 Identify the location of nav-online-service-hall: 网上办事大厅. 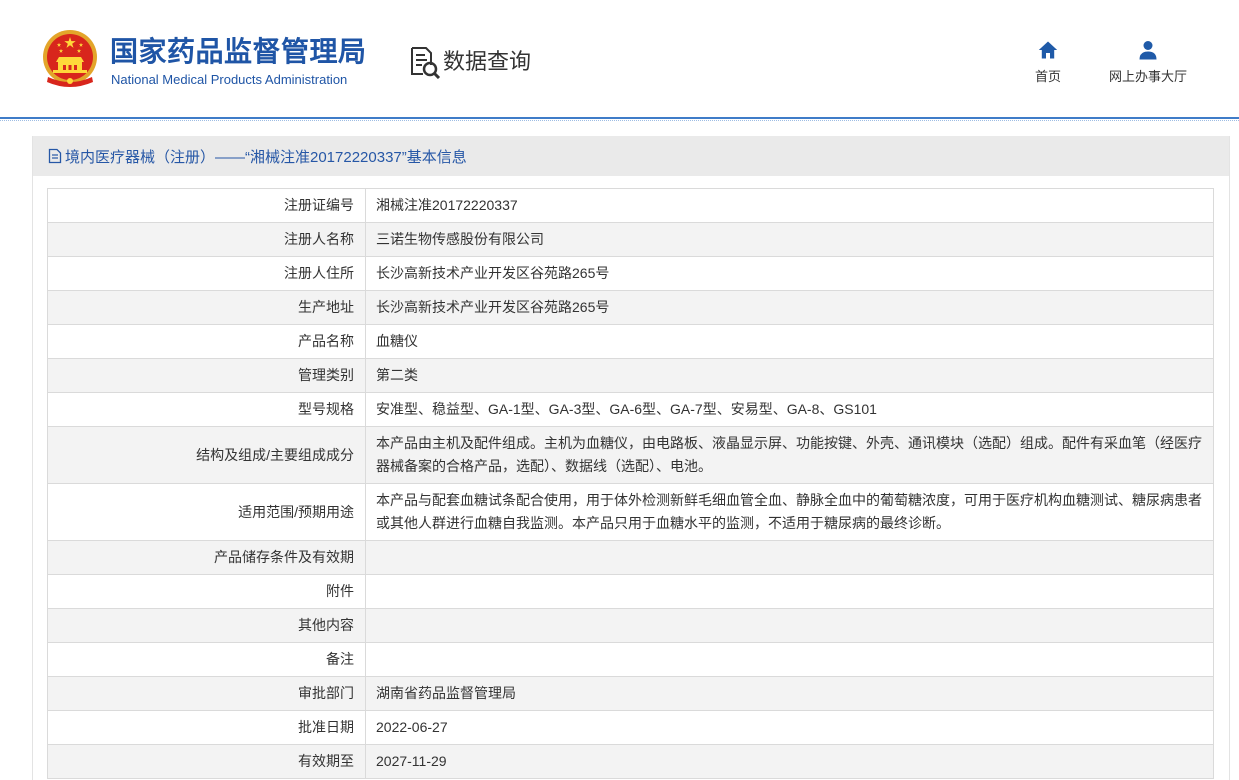
(1148, 62).